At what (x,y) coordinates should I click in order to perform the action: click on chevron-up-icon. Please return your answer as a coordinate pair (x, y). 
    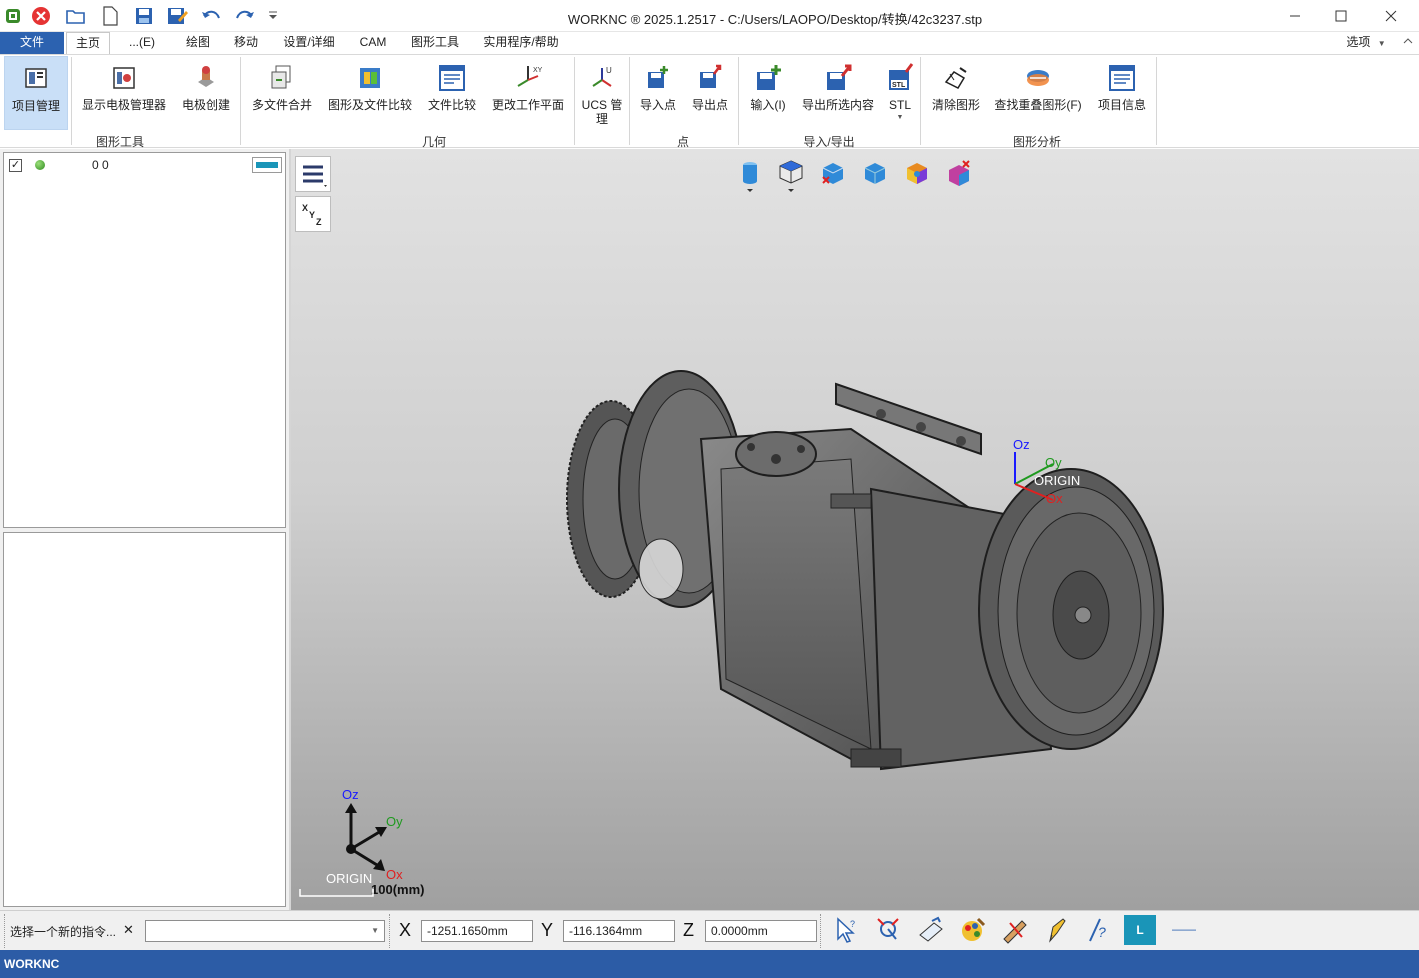
    Looking at the image, I should click on (1408, 41).